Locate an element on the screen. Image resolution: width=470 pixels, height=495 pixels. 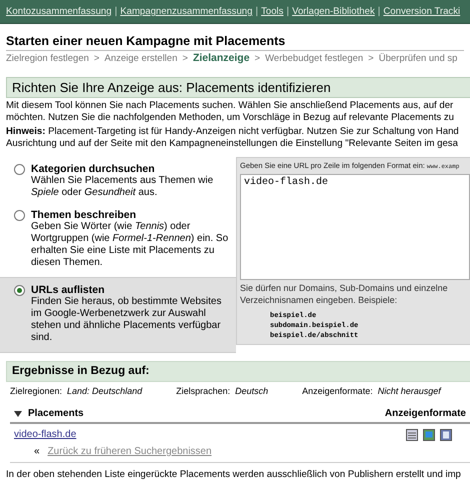
note-text: Ausrichtung und auf der Seite mit den Kampagneneinstellungen die Einstellung "Relevante Seiten im gesa is located at coordinates (232, 144).